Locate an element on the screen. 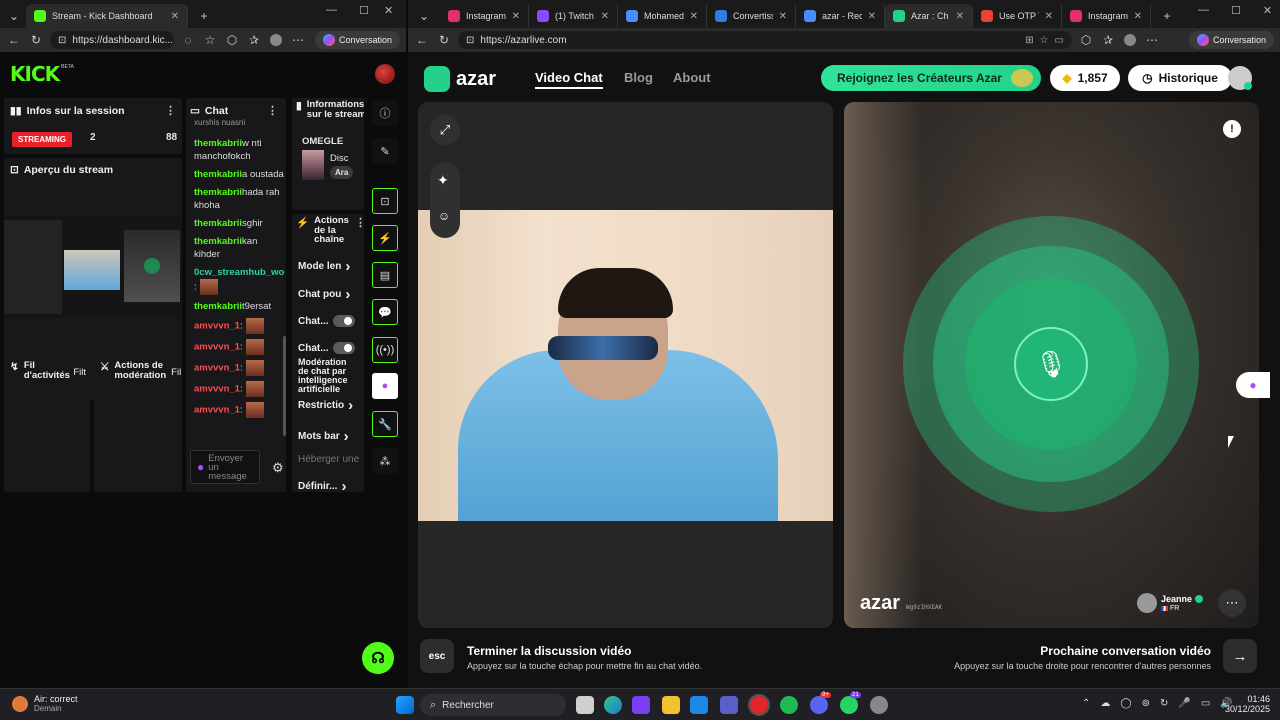 This screenshot has height=720, width=1280. onedrive-icon: ☁ is located at coordinates (1105, 703).